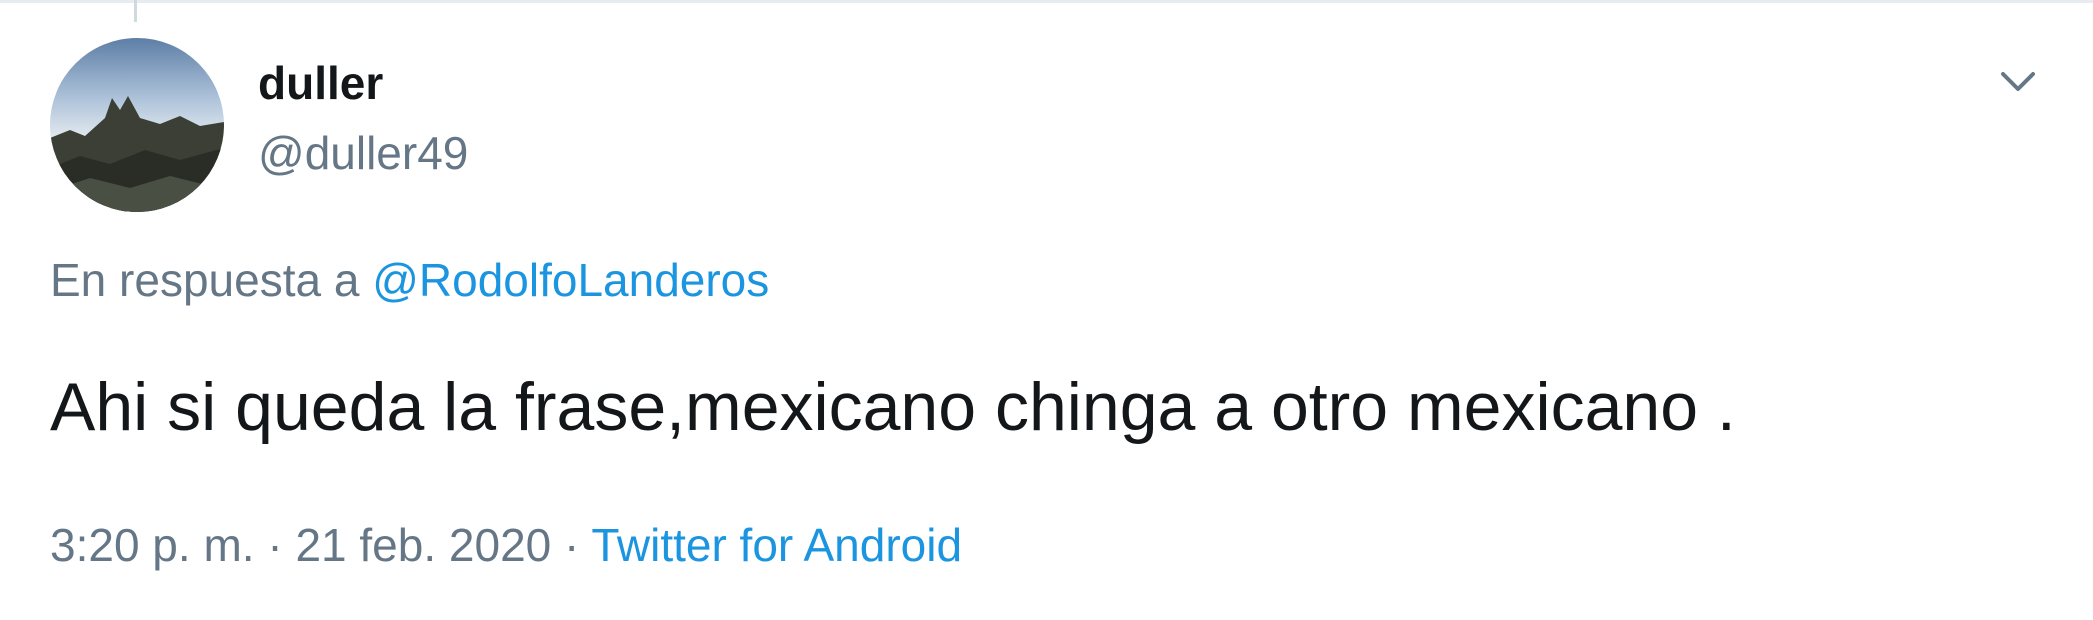 This screenshot has width=2093, height=620. What do you see at coordinates (152, 545) in the screenshot?
I see `tweet-time: 3:20 p. m.` at bounding box center [152, 545].